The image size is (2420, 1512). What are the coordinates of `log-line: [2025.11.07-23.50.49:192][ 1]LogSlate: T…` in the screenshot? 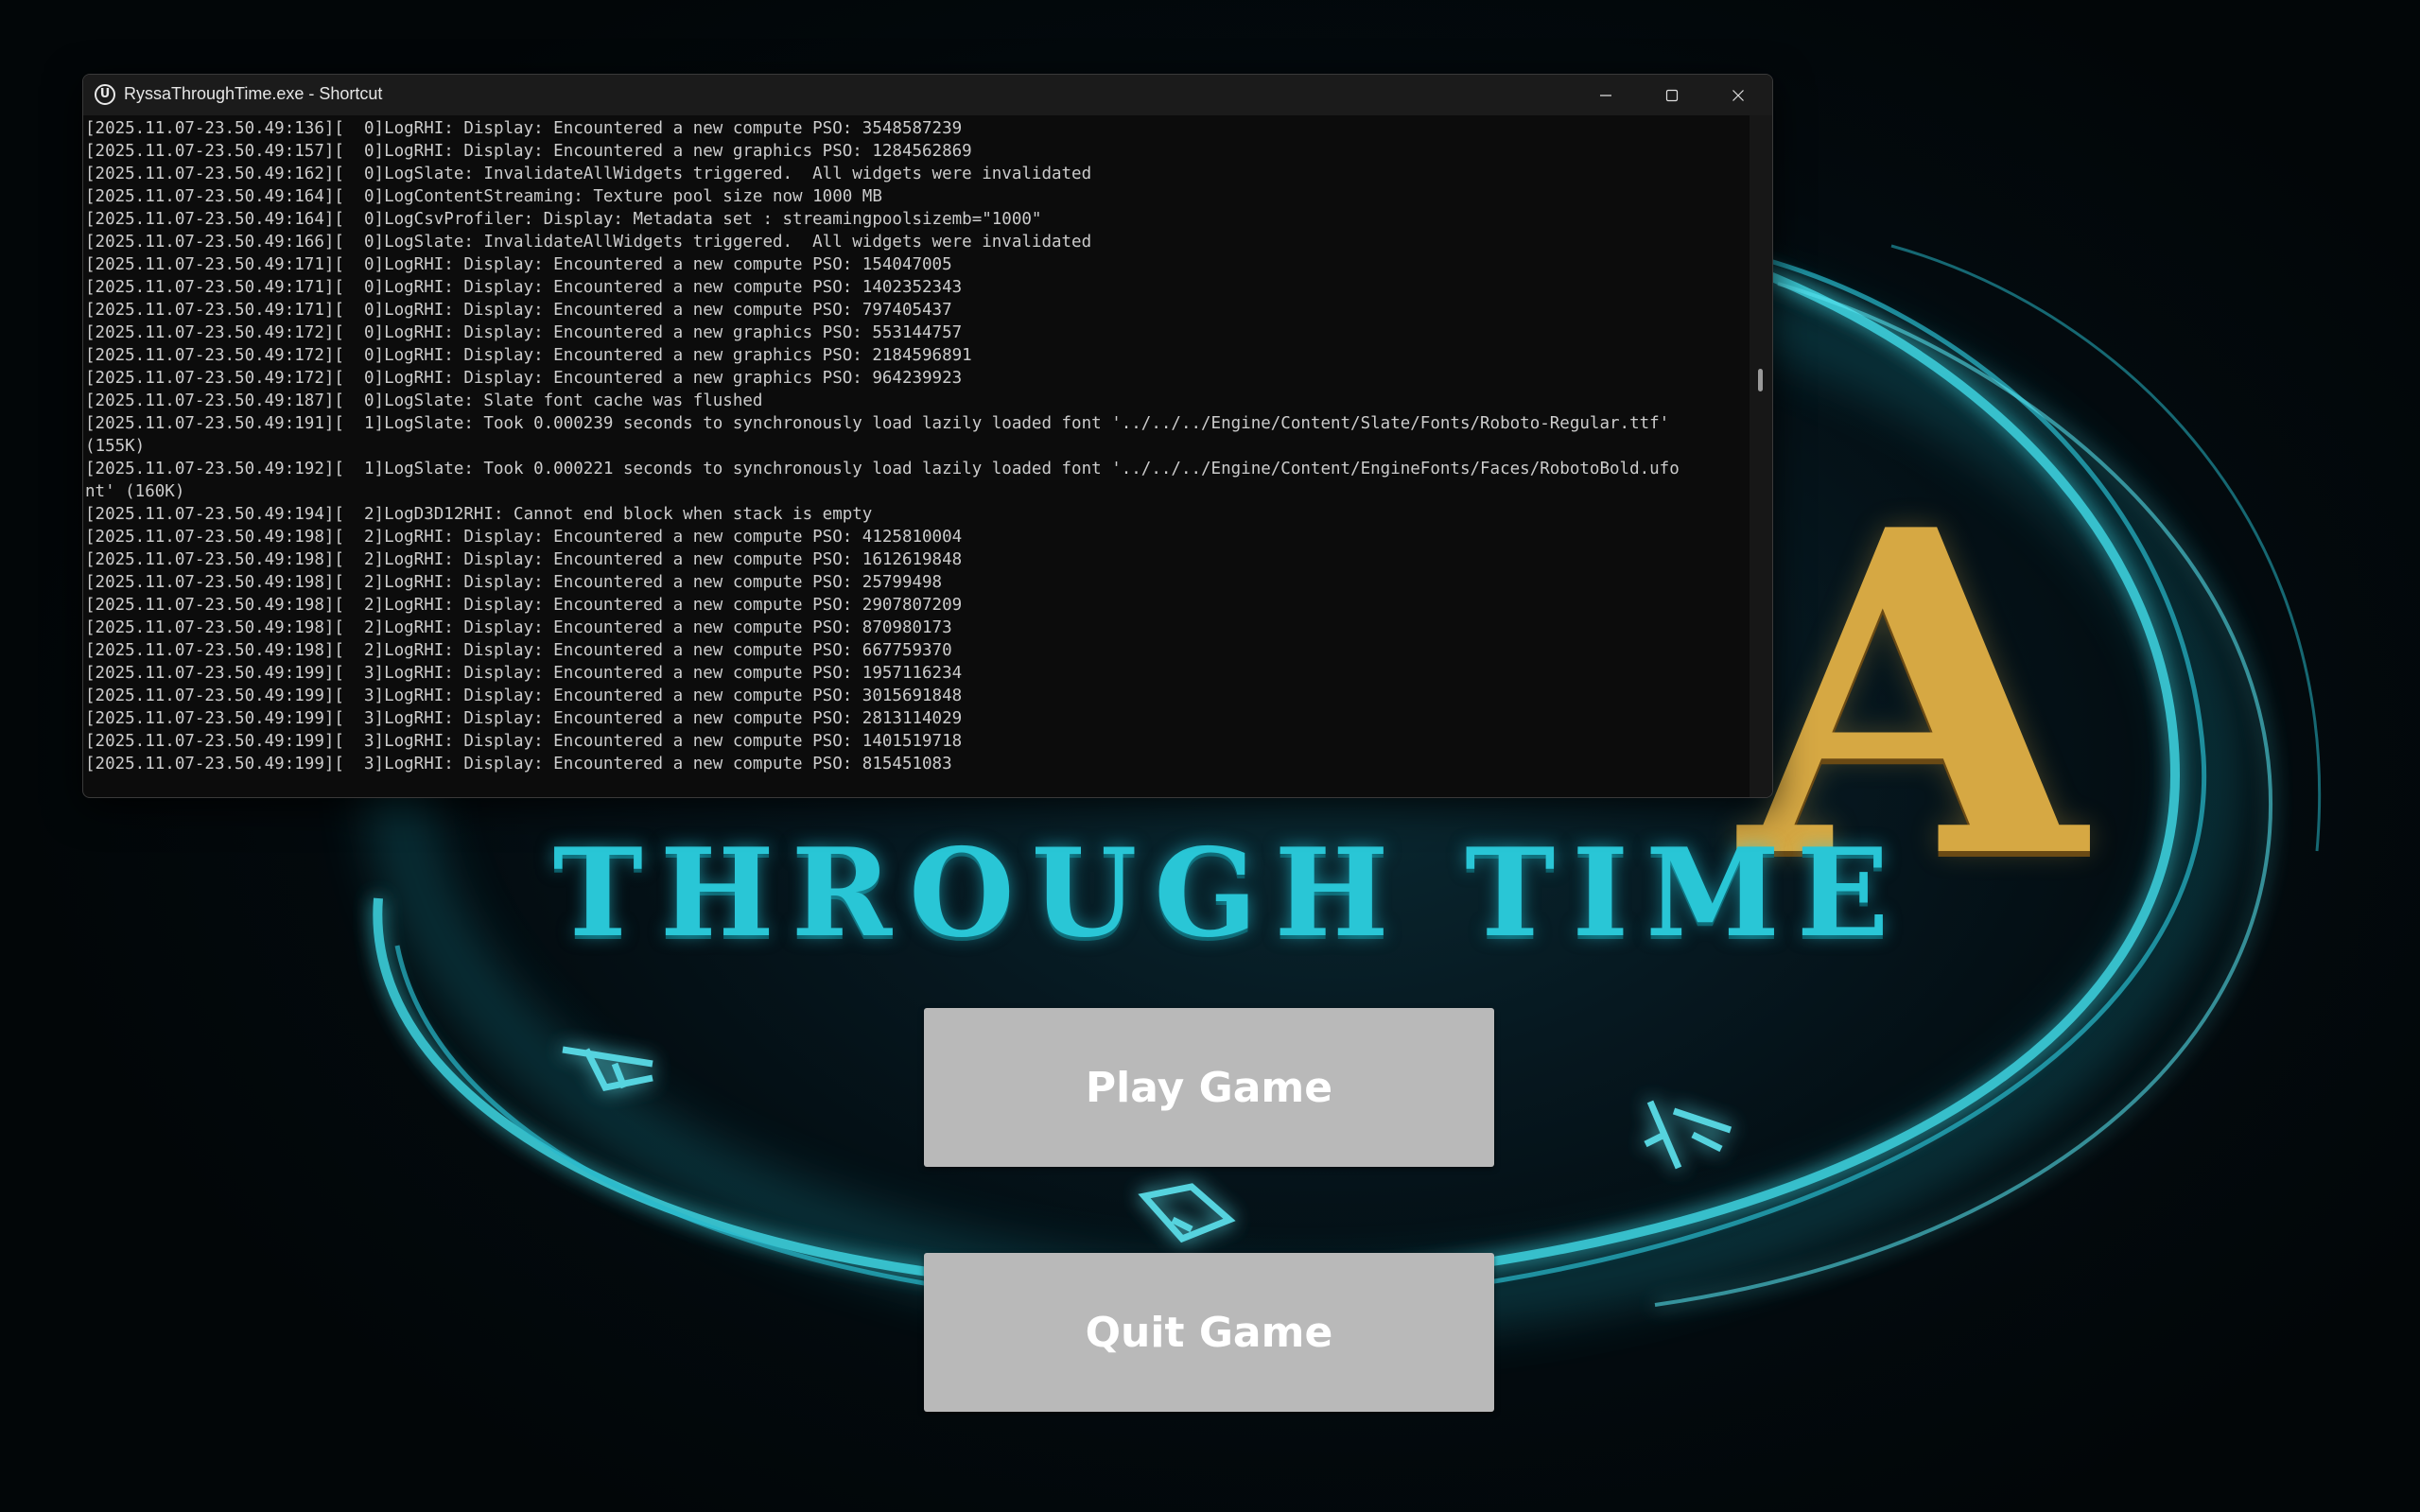 It's located at (883, 469).